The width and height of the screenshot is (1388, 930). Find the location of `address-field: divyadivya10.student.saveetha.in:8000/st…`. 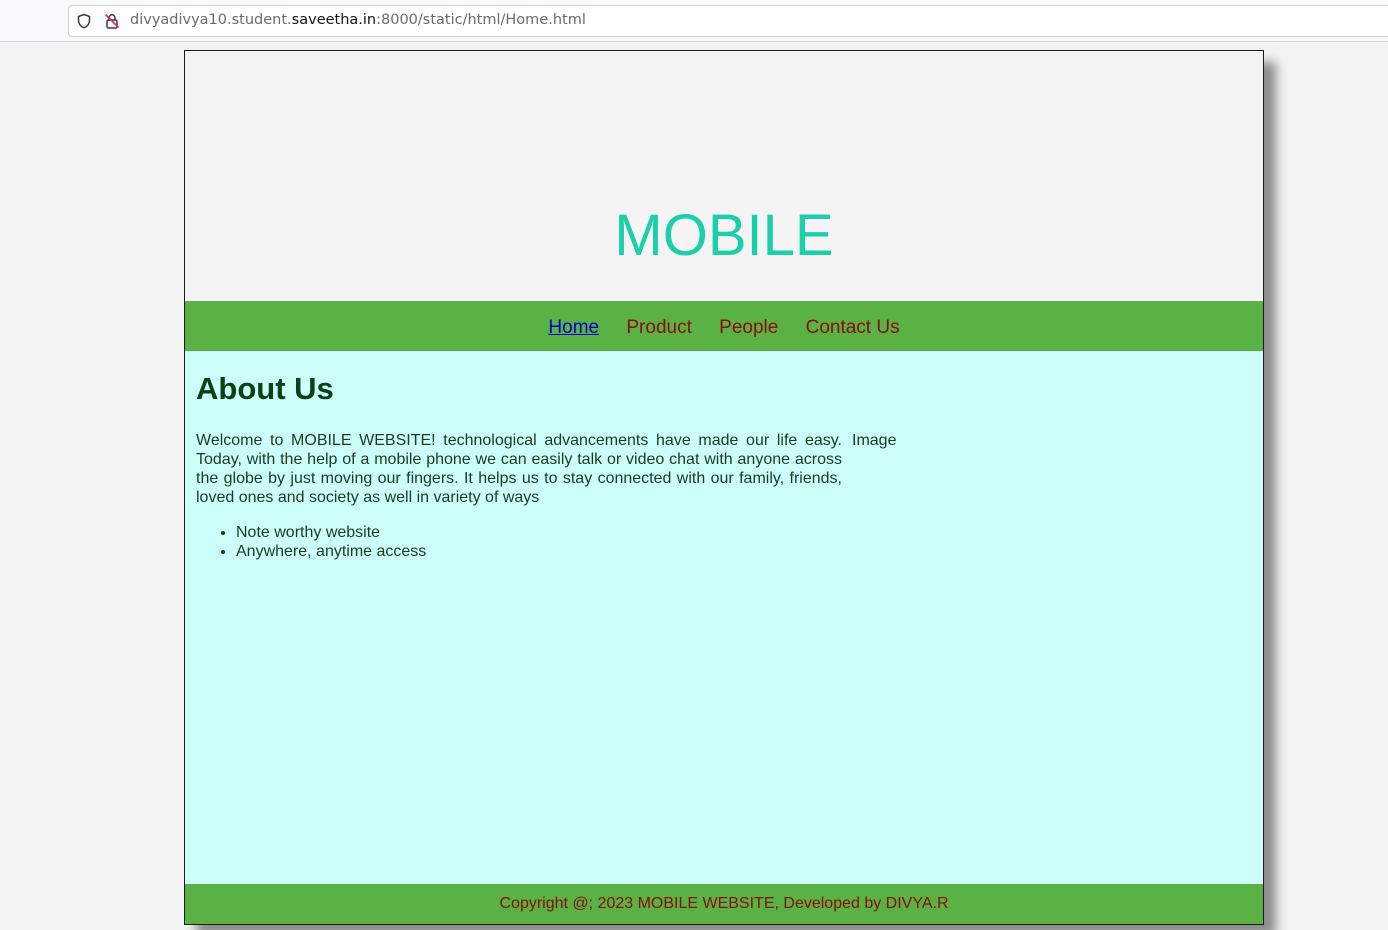

address-field: divyadivya10.student.saveetha.in:8000/st… is located at coordinates (728, 21).